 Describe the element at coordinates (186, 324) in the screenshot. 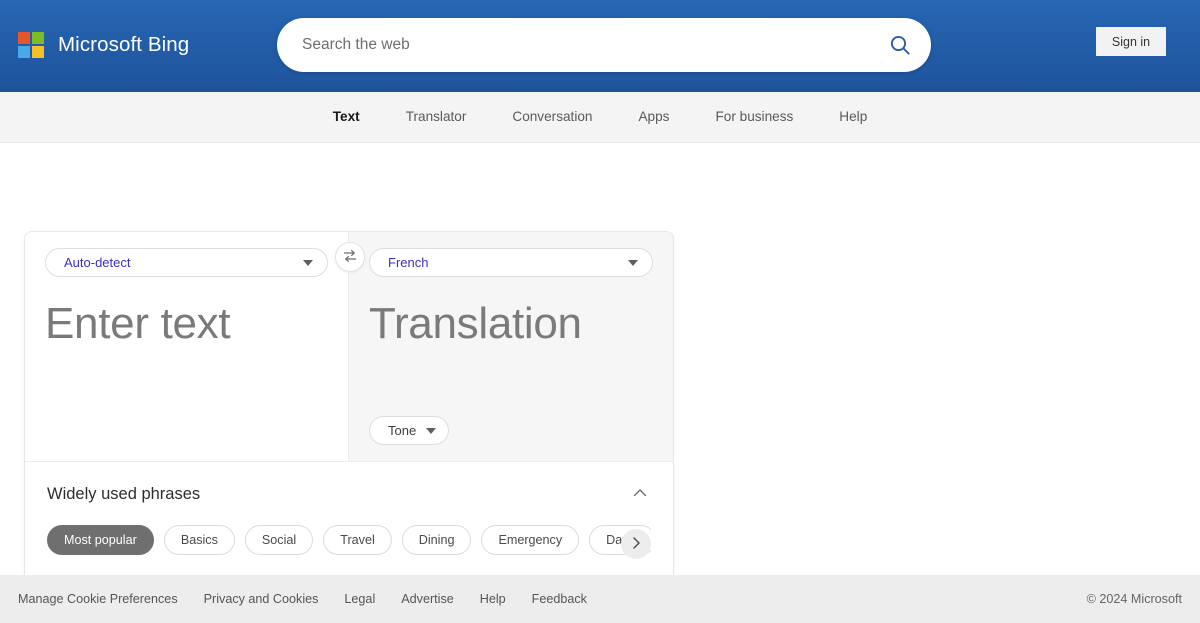

I see `source-text-input: Enter text` at that location.